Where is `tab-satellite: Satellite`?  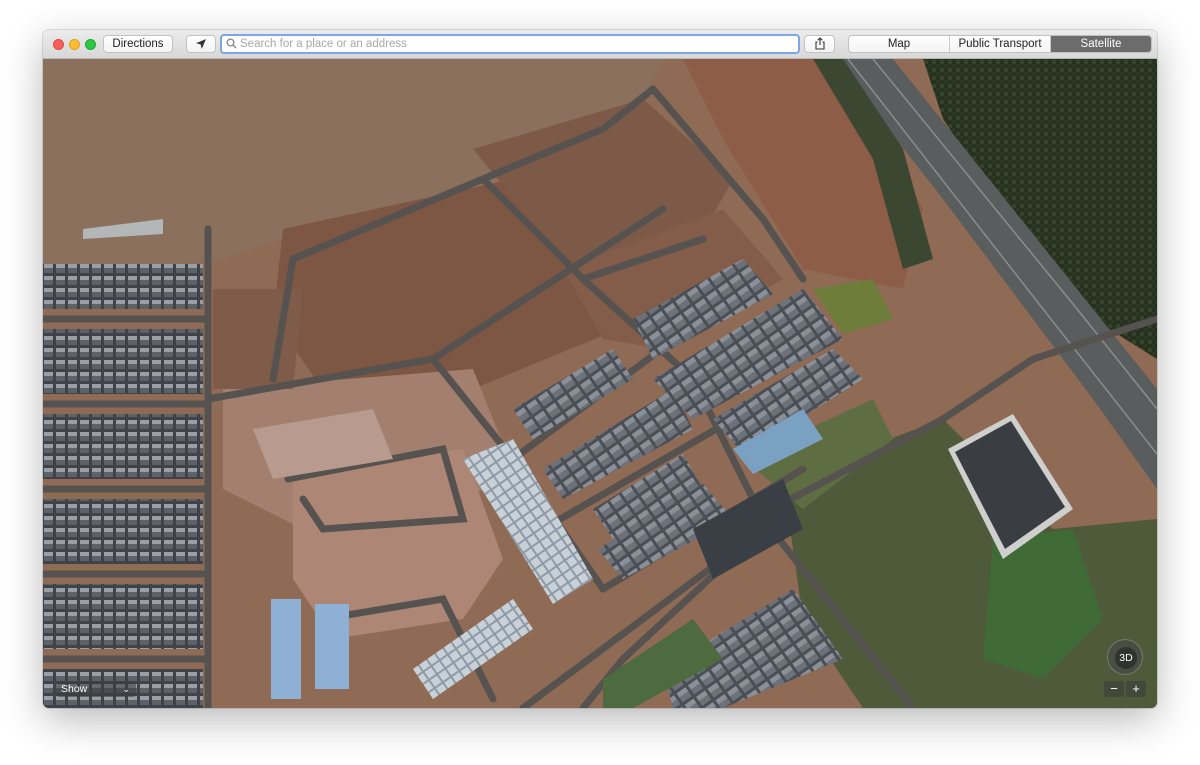
tab-satellite: Satellite is located at coordinates (1101, 44).